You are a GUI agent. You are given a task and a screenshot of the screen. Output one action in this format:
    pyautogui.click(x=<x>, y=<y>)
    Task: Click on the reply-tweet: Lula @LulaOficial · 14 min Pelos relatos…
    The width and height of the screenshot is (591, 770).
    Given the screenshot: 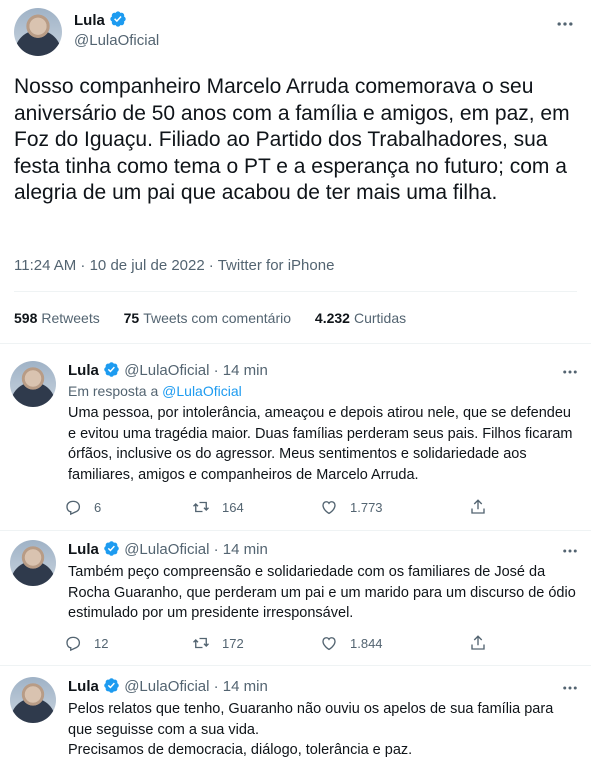 What is the action you would take?
    pyautogui.click(x=295, y=723)
    